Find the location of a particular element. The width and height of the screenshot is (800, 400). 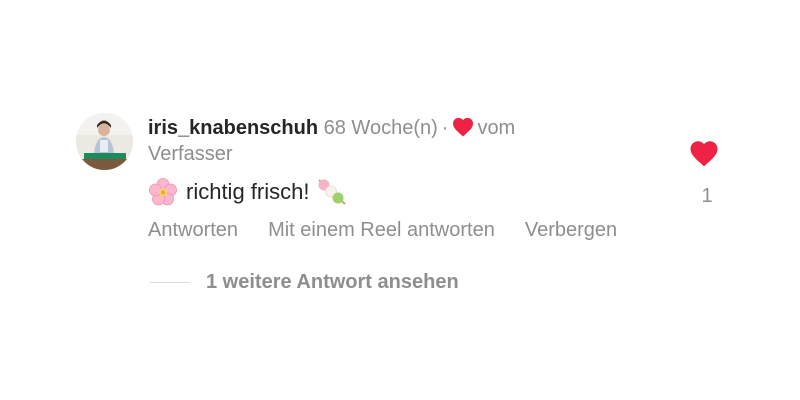

like-count: 1 is located at coordinates (704, 196).